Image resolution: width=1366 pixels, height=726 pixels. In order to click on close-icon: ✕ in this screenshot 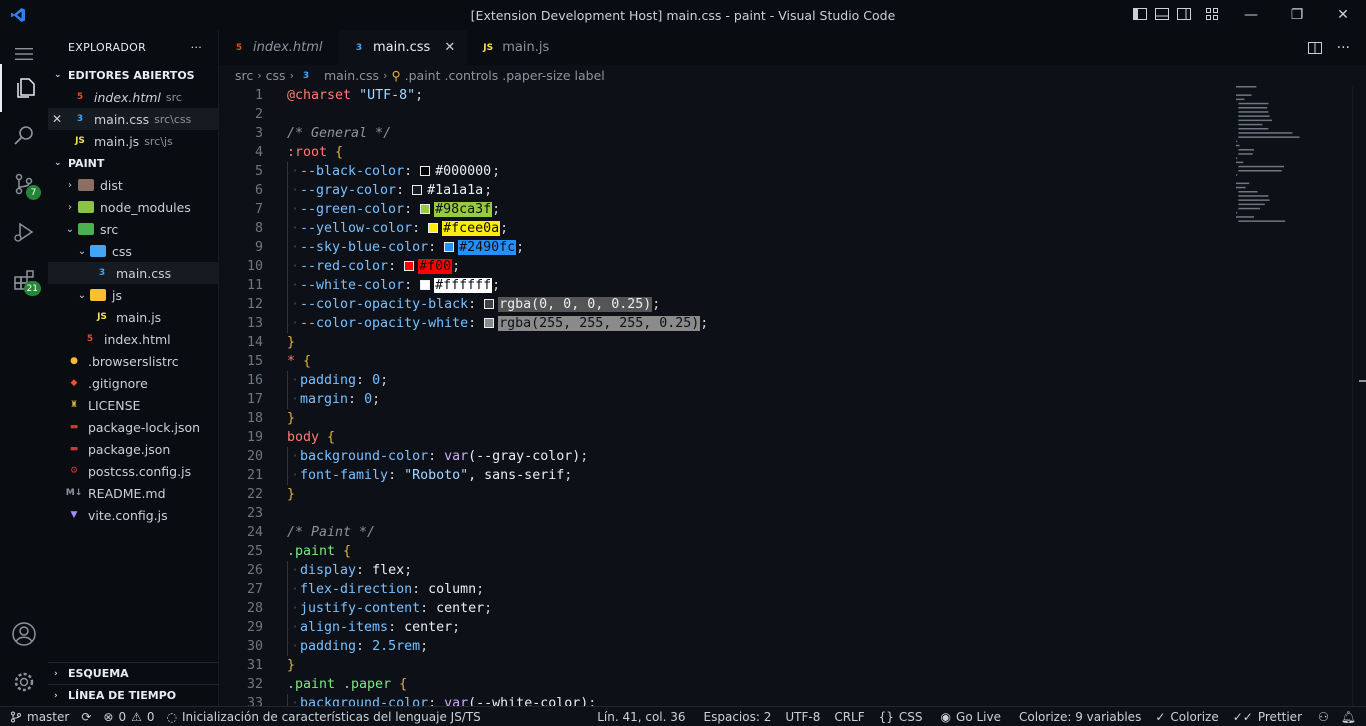, I will do `click(62, 119)`.